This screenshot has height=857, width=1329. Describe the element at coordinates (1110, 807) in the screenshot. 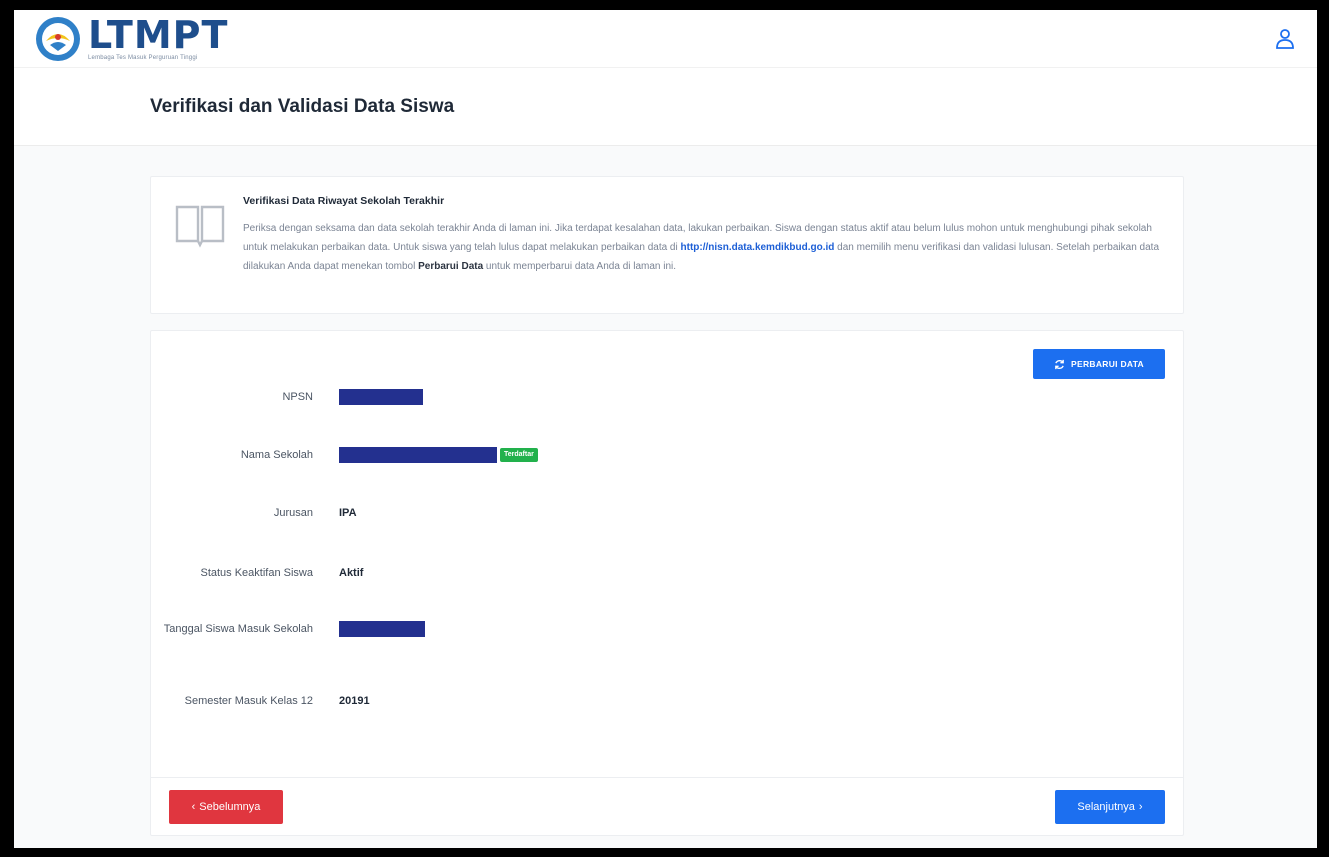

I see `next-button: Selanjutnya ›` at that location.